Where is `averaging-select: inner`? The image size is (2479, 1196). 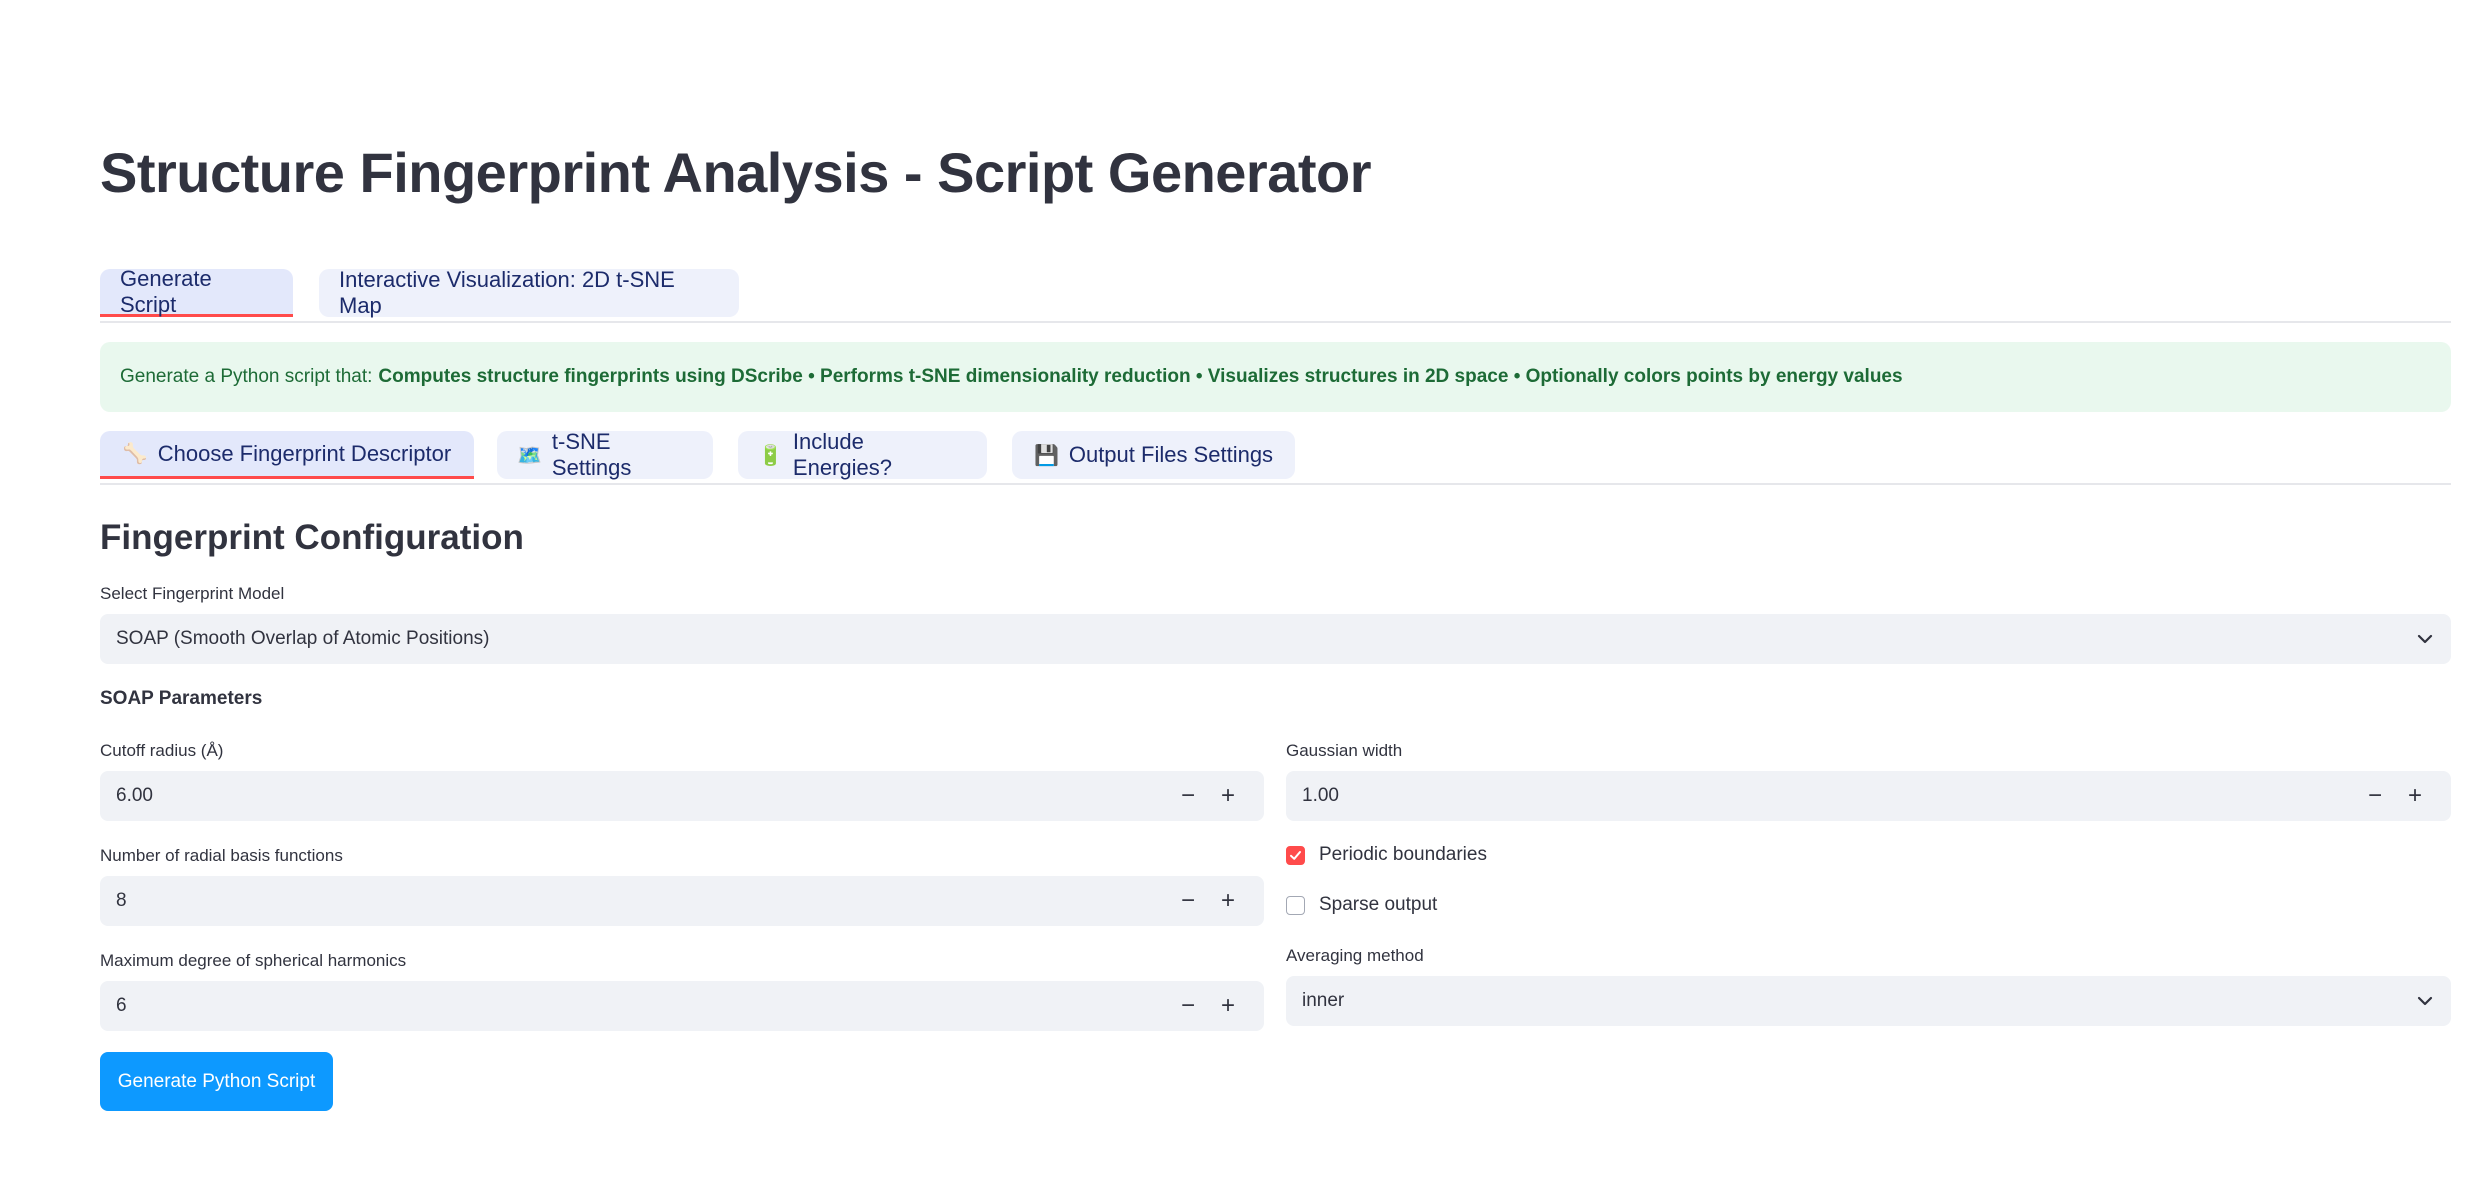 averaging-select: inner is located at coordinates (1868, 1001).